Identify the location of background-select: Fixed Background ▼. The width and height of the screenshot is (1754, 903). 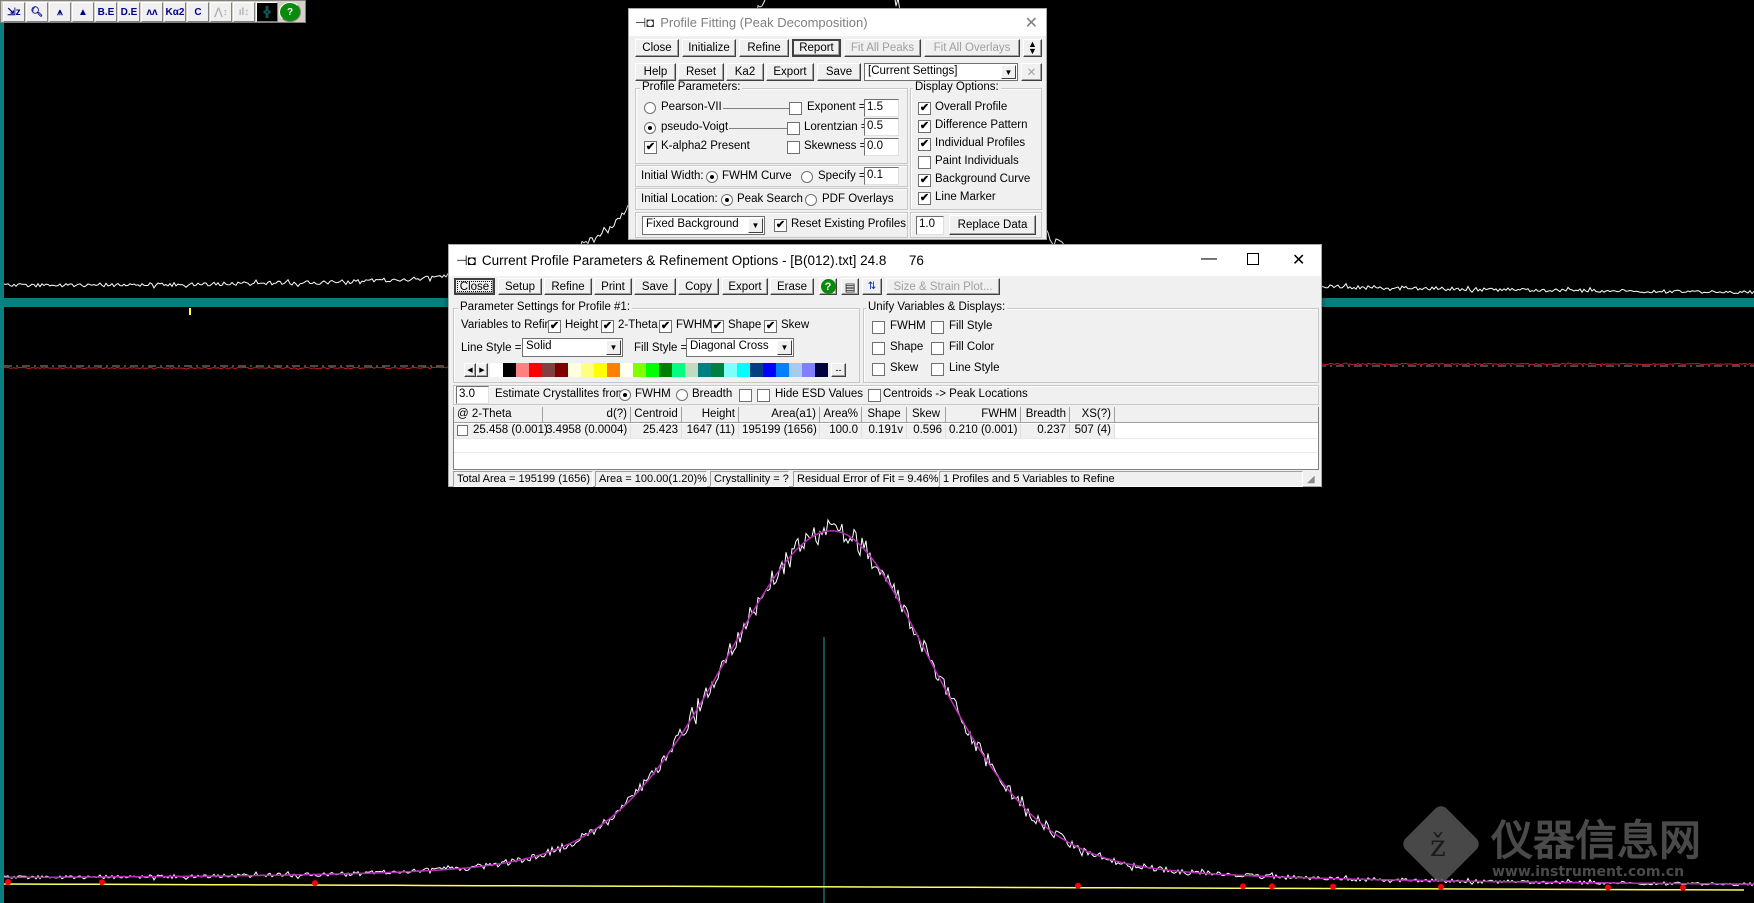
(703, 225).